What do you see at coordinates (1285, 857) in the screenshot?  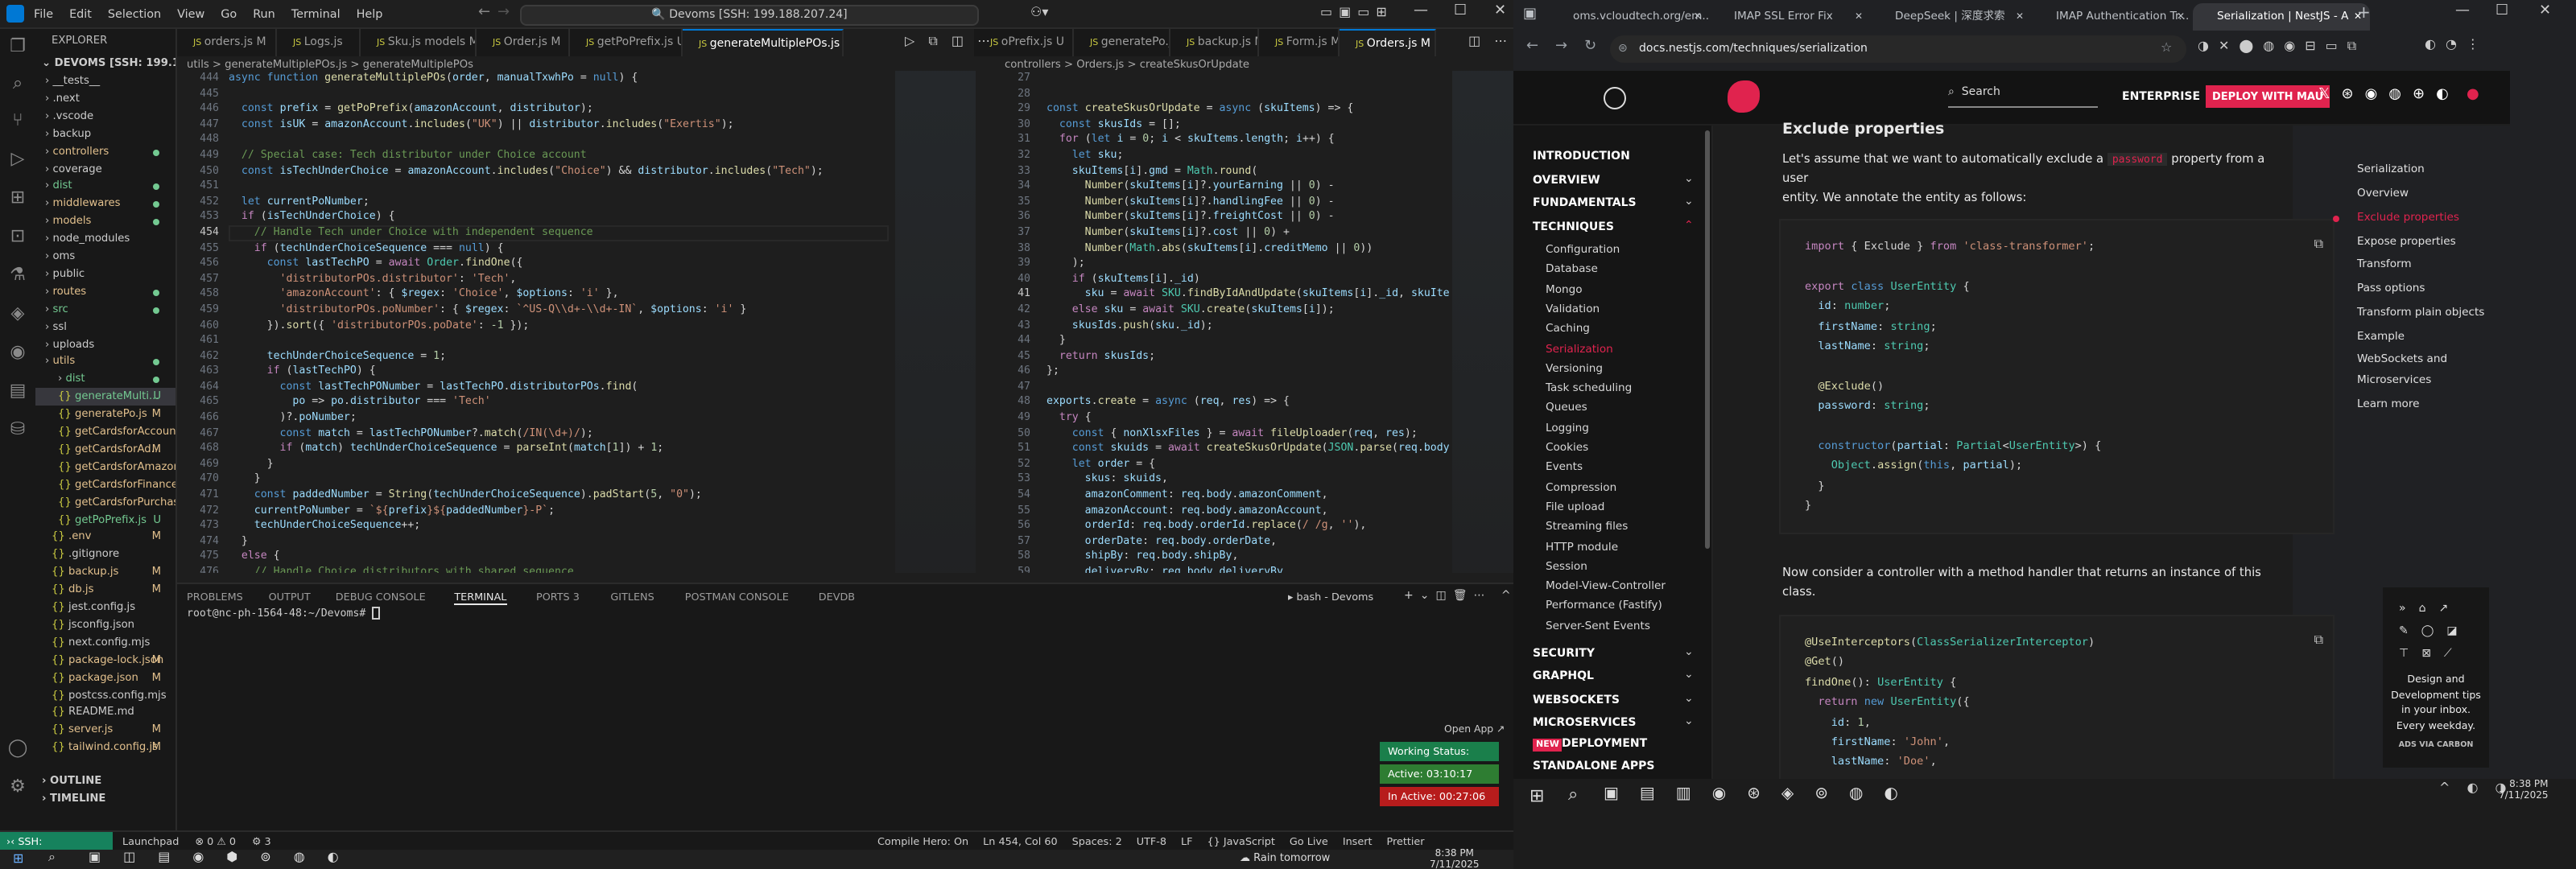 I see `weather-widget: ☁ Rain tomorrow` at bounding box center [1285, 857].